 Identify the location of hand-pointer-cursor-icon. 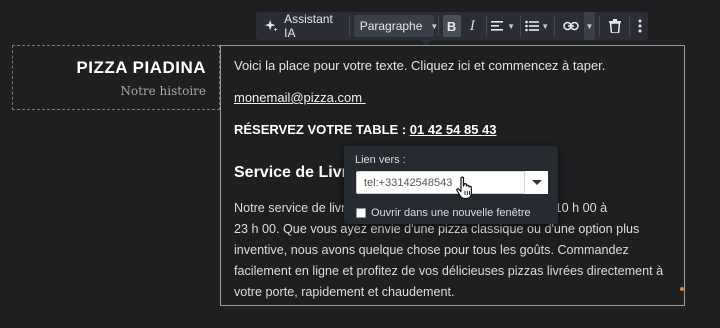
(464, 188).